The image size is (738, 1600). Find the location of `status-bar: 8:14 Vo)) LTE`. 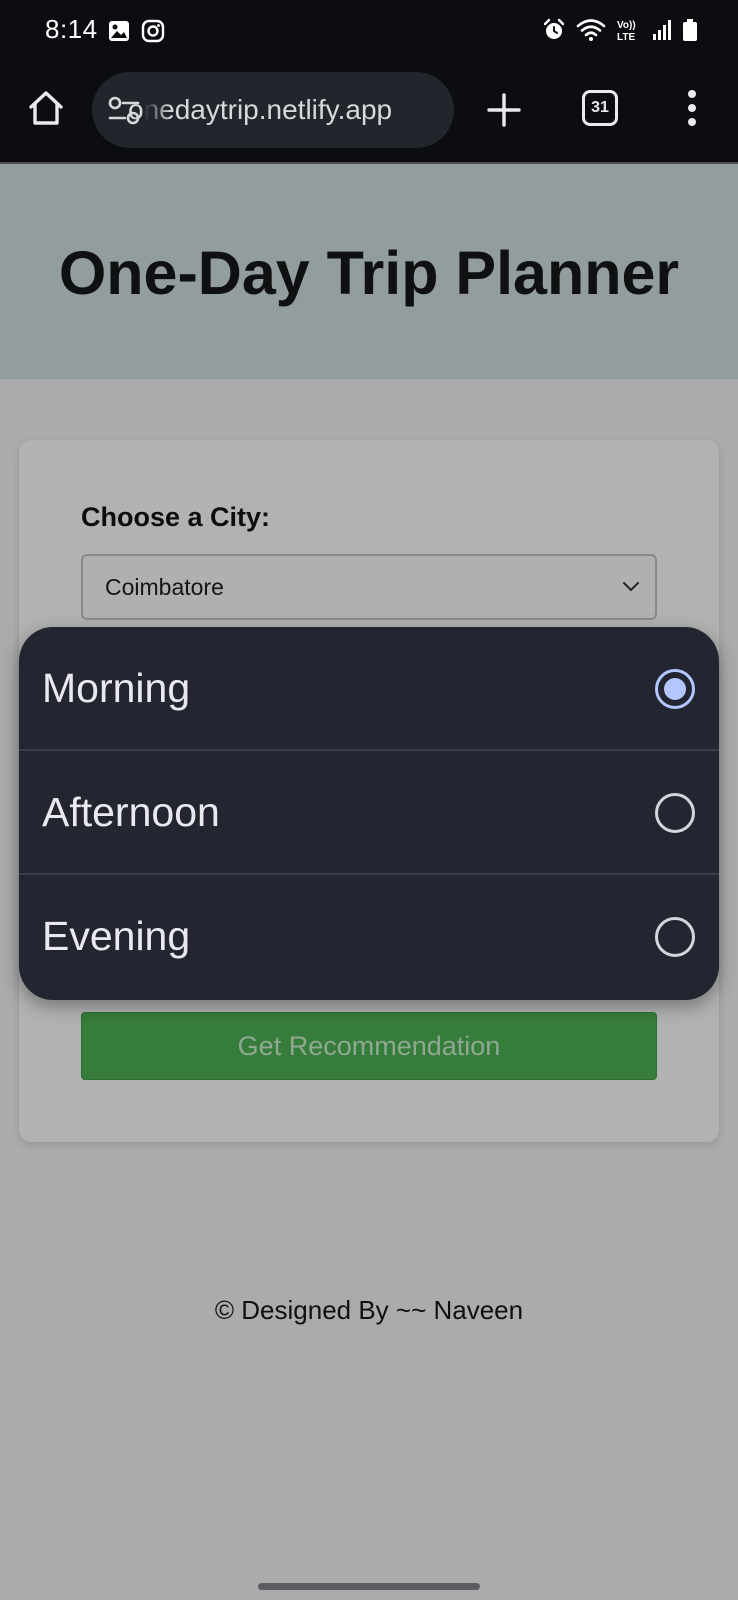

status-bar: 8:14 Vo)) LTE is located at coordinates (369, 30).